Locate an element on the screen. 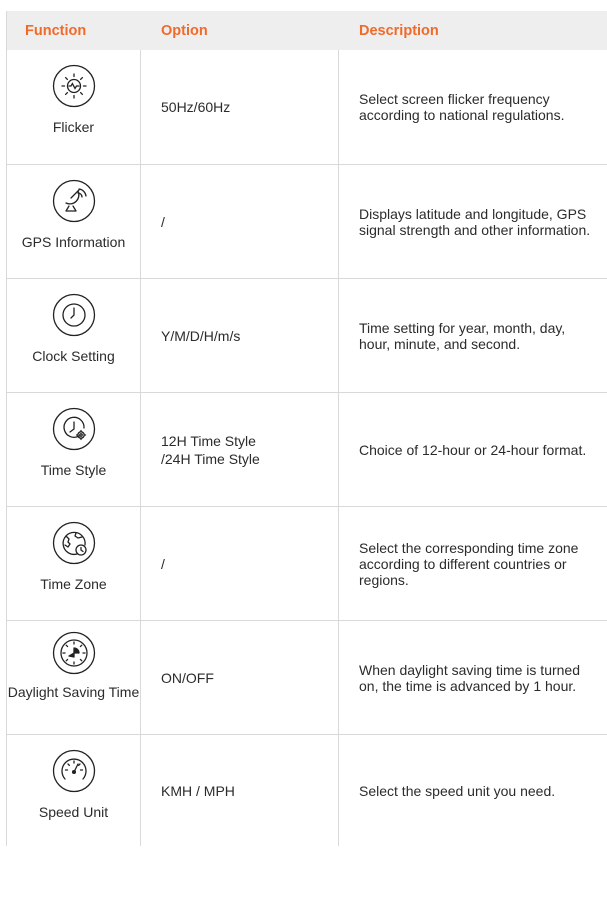  function-label: Clock Setting is located at coordinates (73, 356).